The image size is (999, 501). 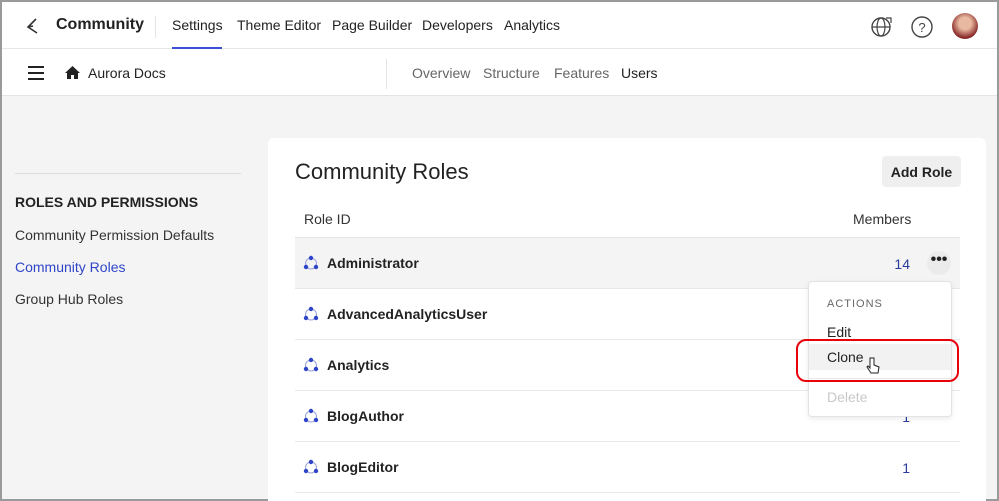 What do you see at coordinates (279, 25) in the screenshot?
I see `tab-theme-editor: Theme Editor` at bounding box center [279, 25].